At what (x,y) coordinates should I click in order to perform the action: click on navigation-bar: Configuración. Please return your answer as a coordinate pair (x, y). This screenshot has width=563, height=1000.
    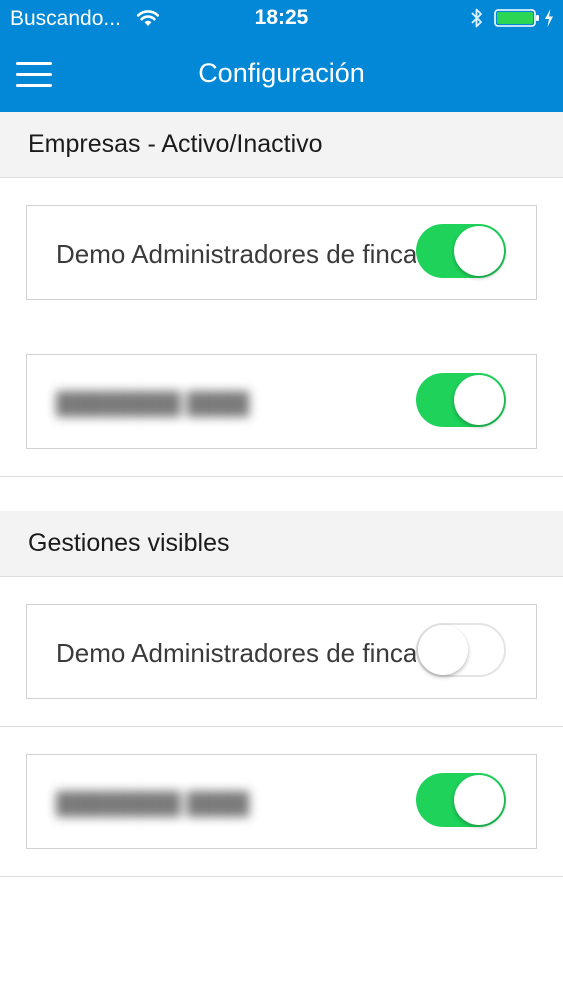
    Looking at the image, I should click on (281, 75).